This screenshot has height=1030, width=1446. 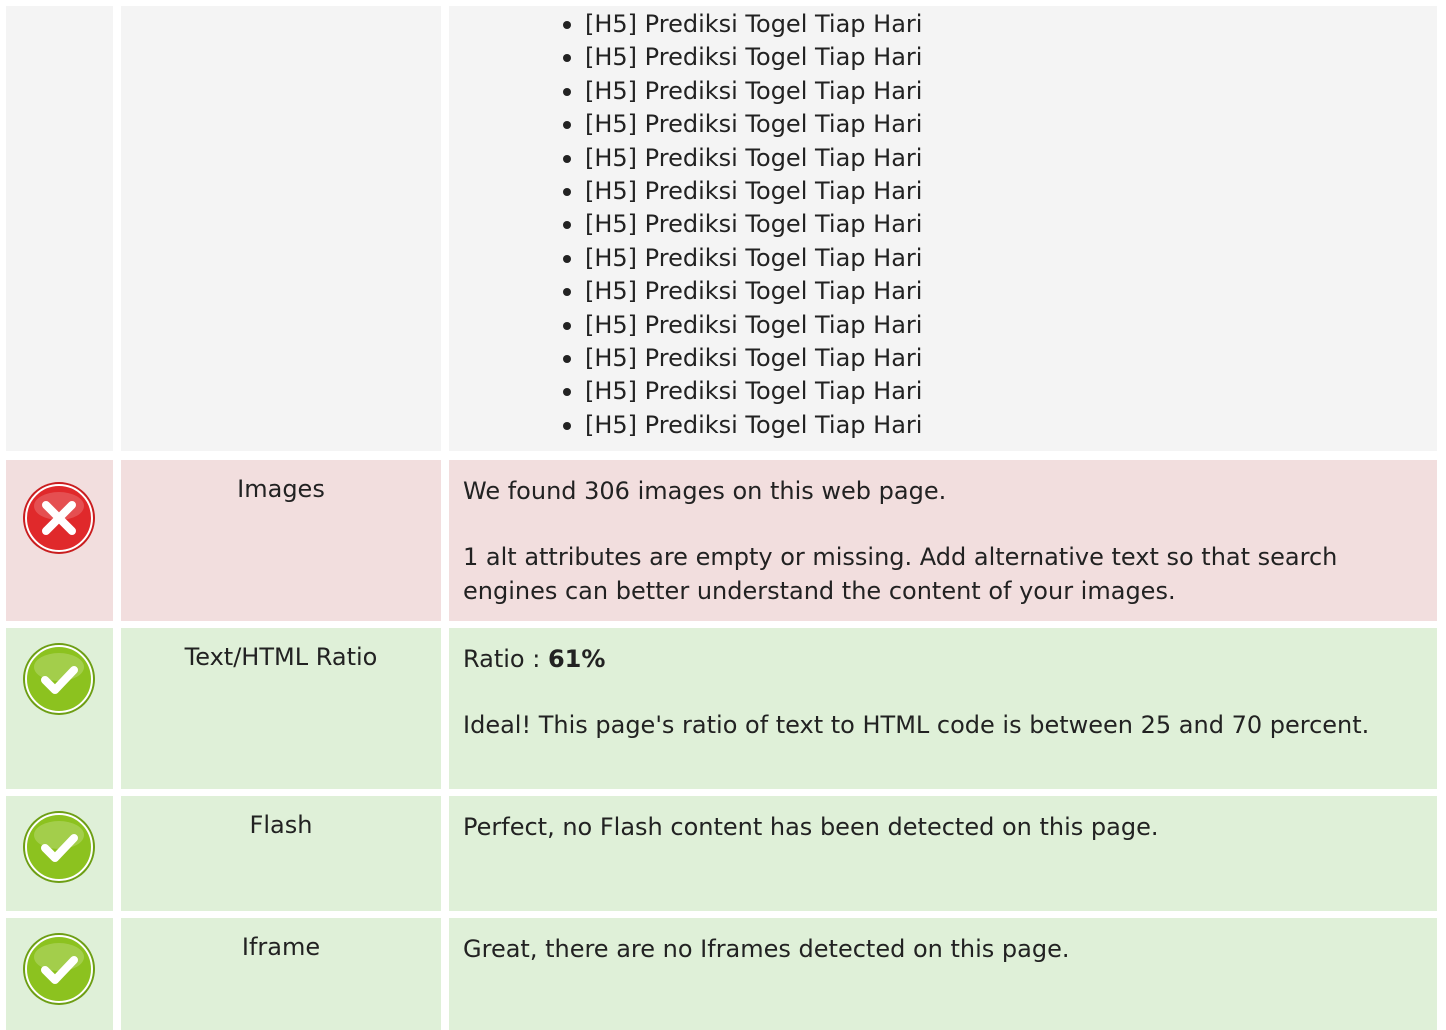 I want to click on images-label-cell: Images, so click(x=281, y=540).